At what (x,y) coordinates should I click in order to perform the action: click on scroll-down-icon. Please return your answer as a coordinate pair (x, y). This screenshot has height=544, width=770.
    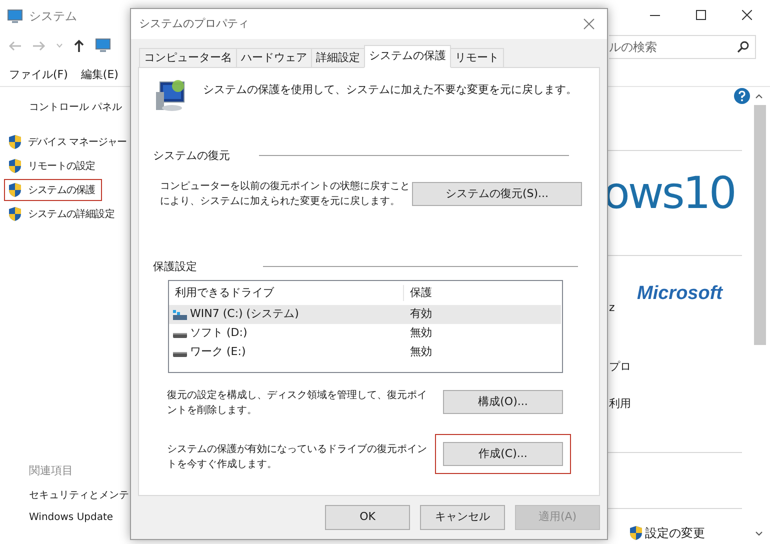
    Looking at the image, I should click on (759, 533).